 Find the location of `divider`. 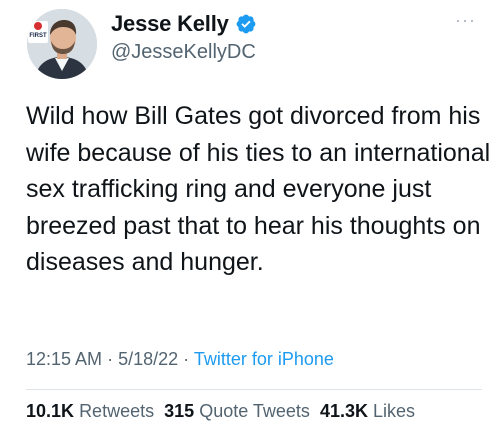

divider is located at coordinates (254, 389).